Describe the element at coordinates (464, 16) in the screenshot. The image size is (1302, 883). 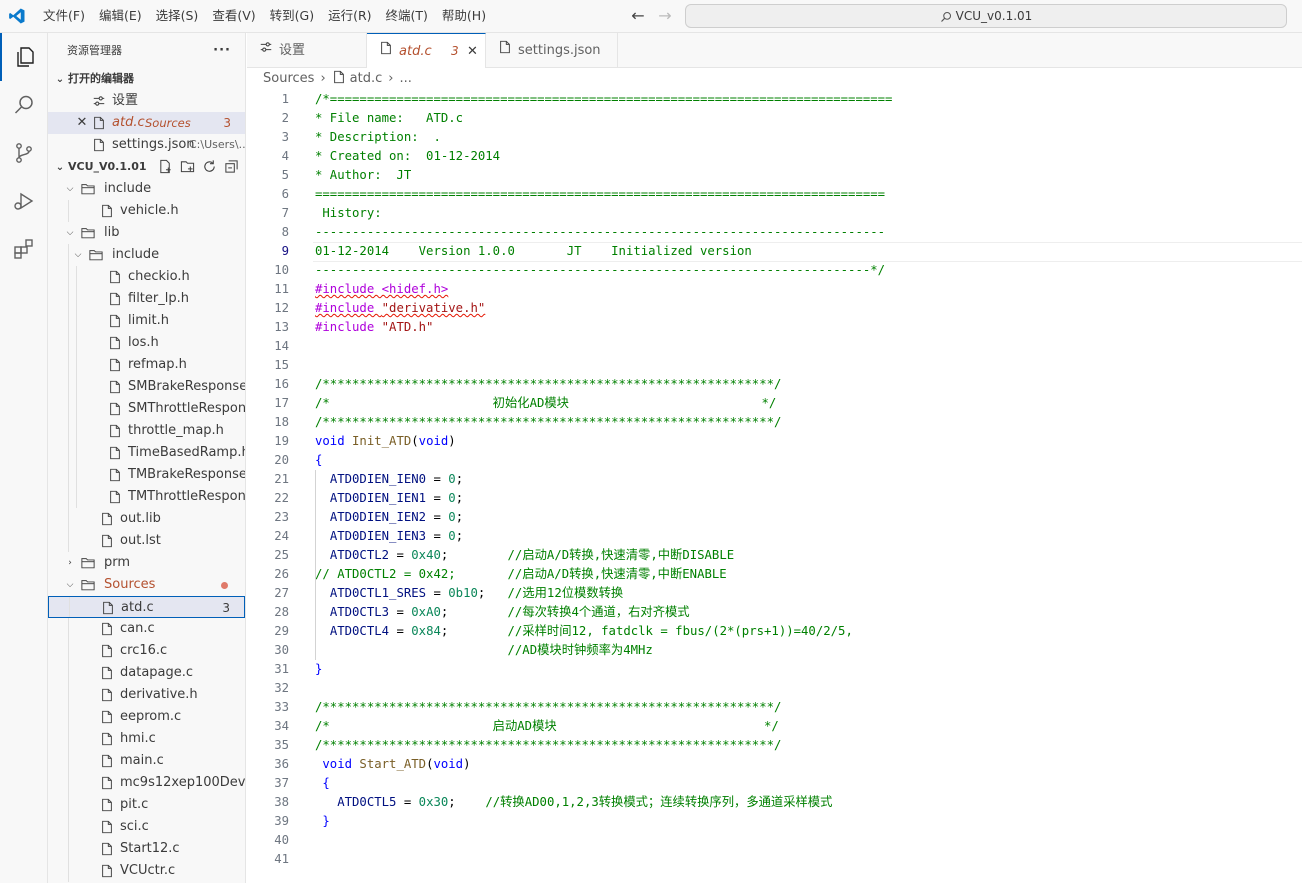
I see `menu-item-7: 帮助(H)` at that location.